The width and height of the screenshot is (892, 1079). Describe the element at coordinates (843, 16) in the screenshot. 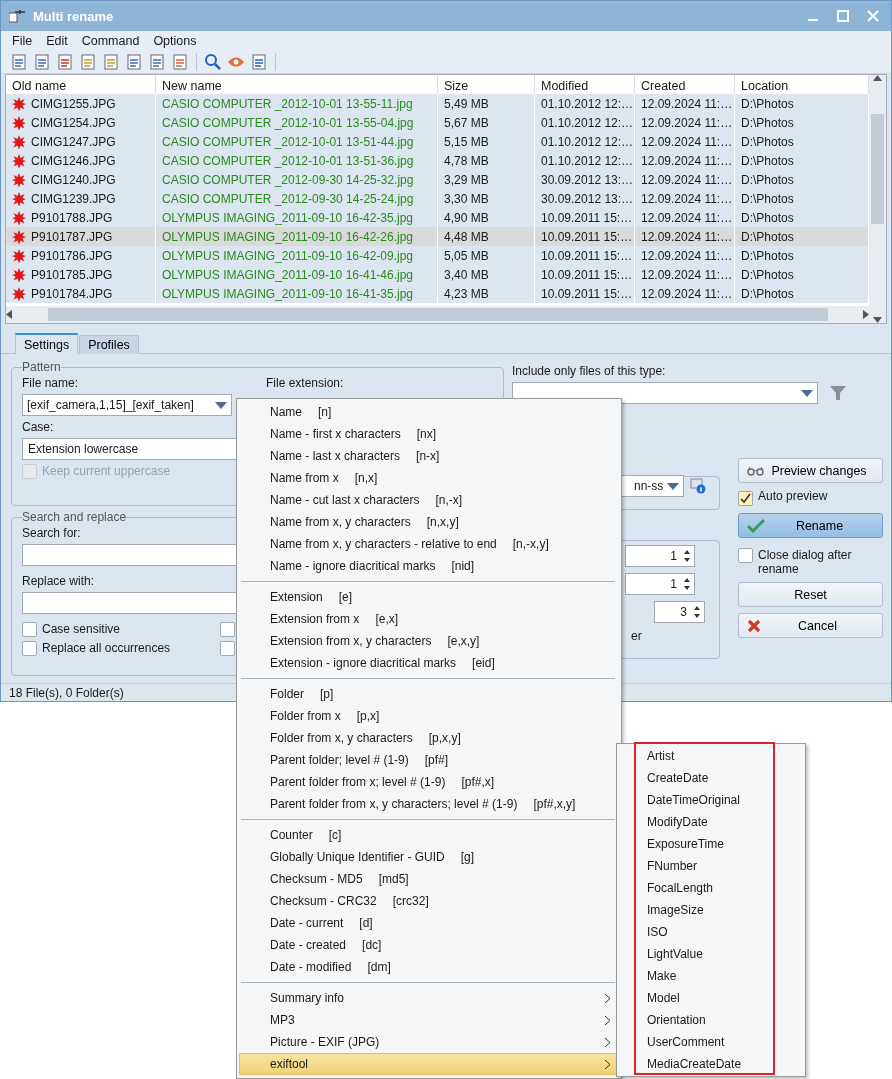

I see `maximize-icon` at that location.